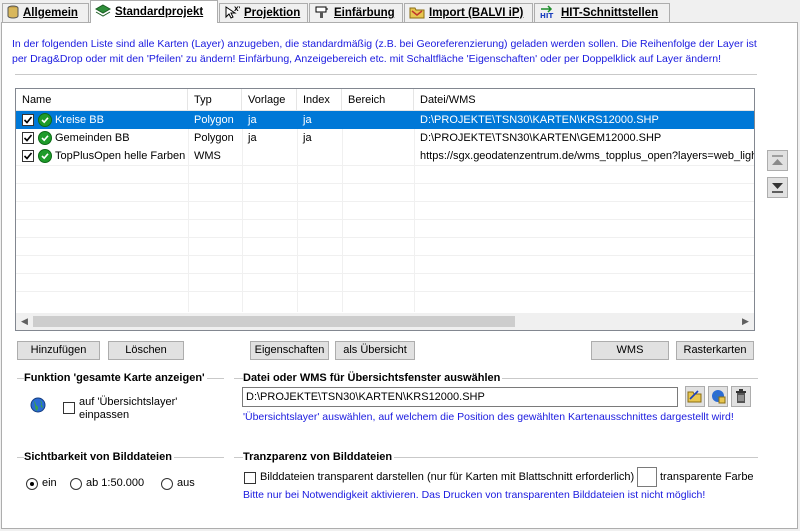  What do you see at coordinates (269, 100) in the screenshot?
I see `column-header-vorlage: Vorlage` at bounding box center [269, 100].